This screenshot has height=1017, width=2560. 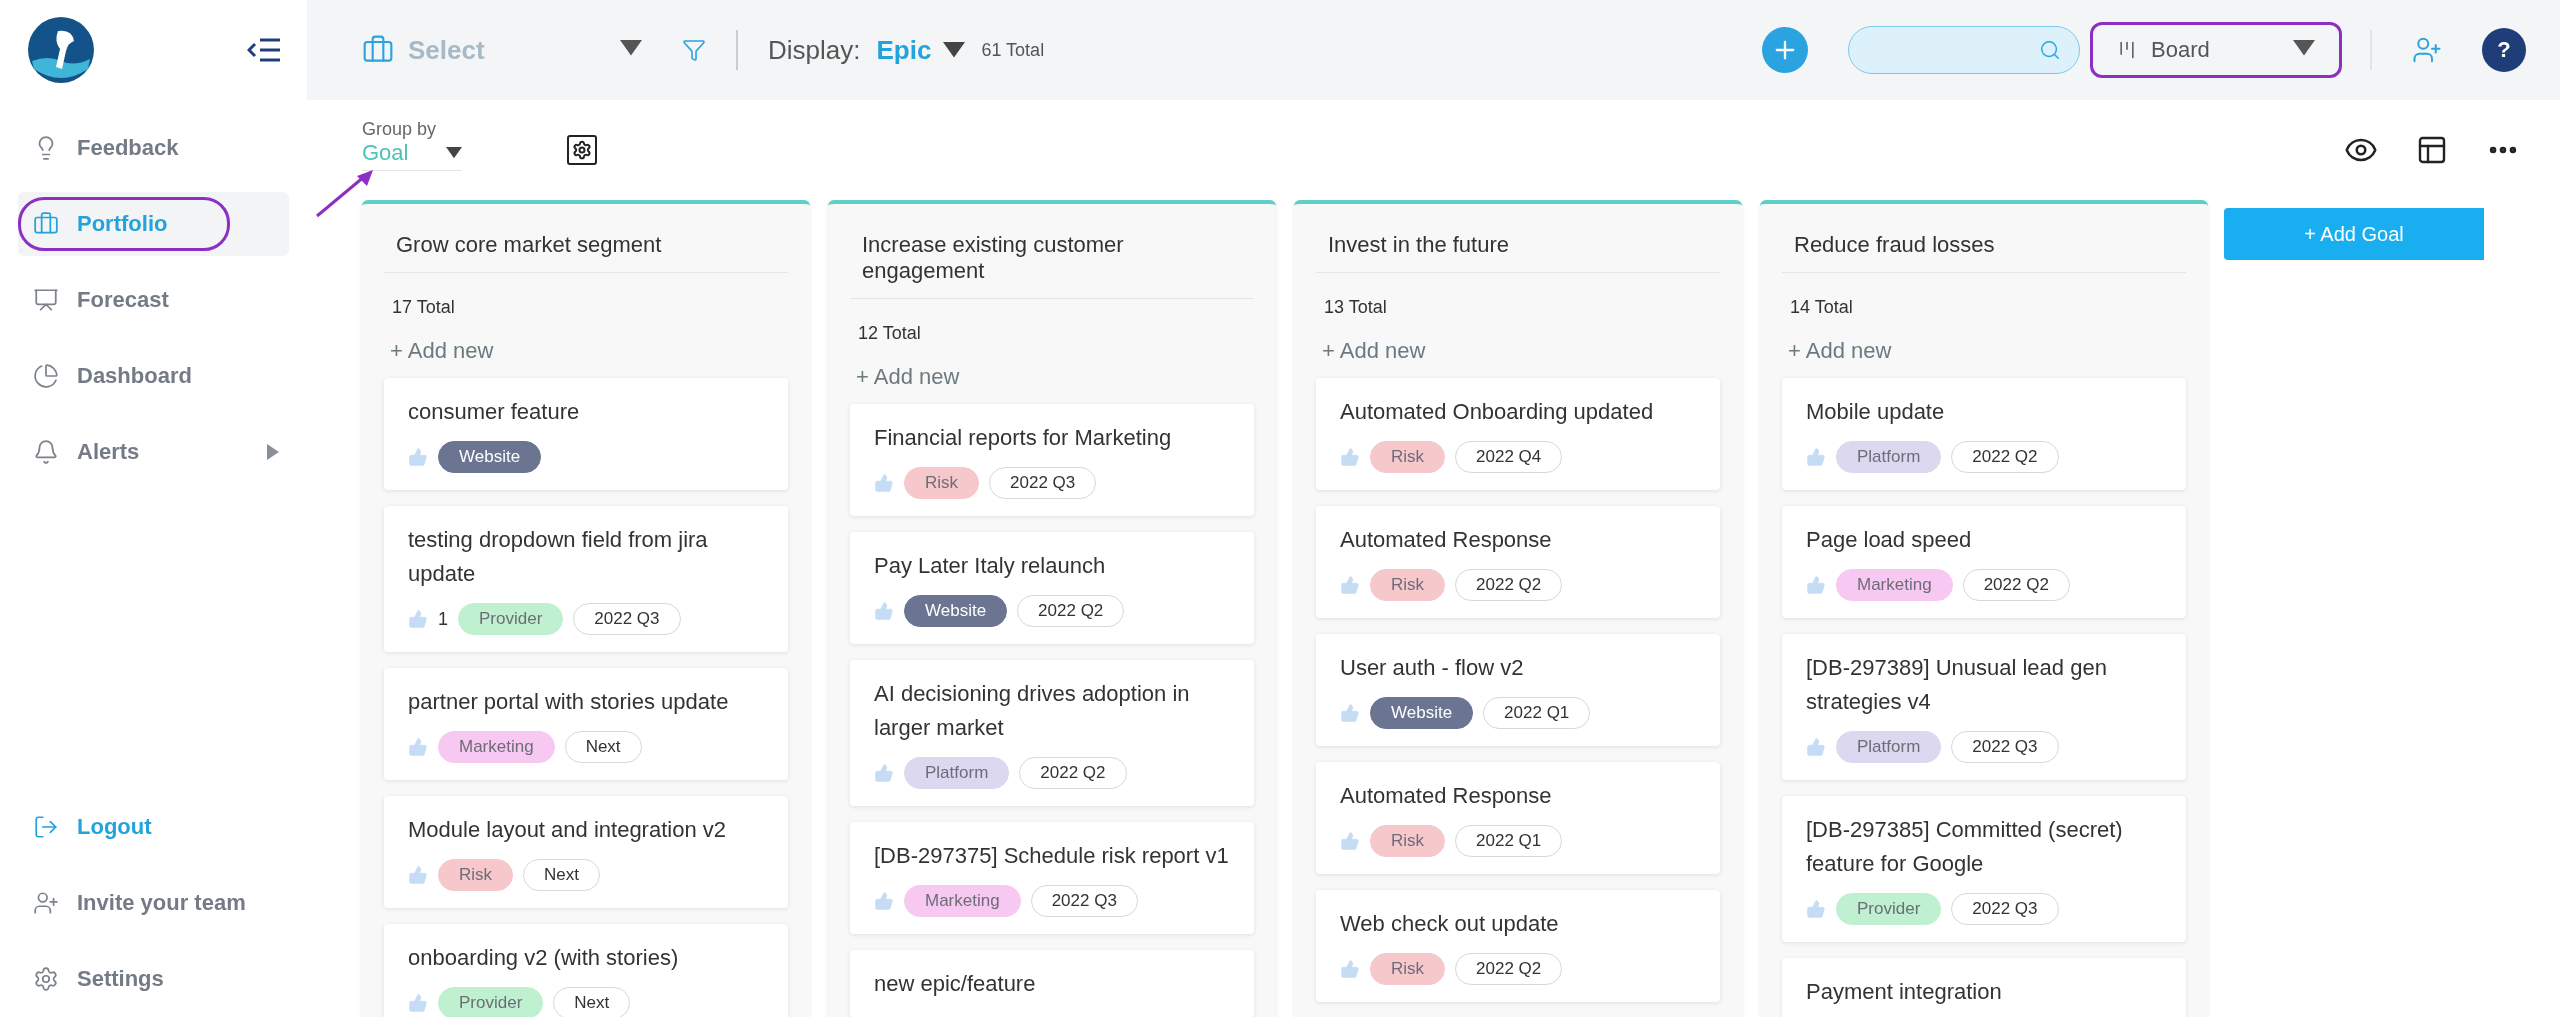 What do you see at coordinates (491, 1002) in the screenshot?
I see `category-tag: Provider` at bounding box center [491, 1002].